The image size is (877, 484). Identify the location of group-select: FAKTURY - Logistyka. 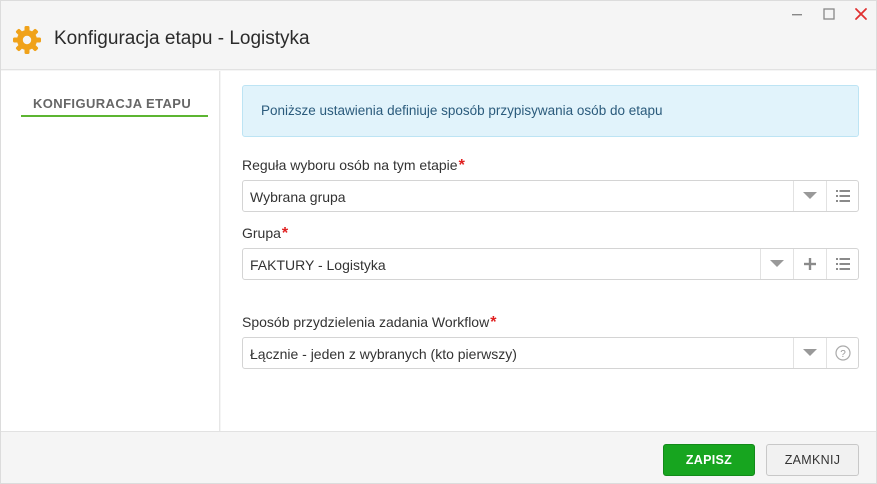
(550, 264).